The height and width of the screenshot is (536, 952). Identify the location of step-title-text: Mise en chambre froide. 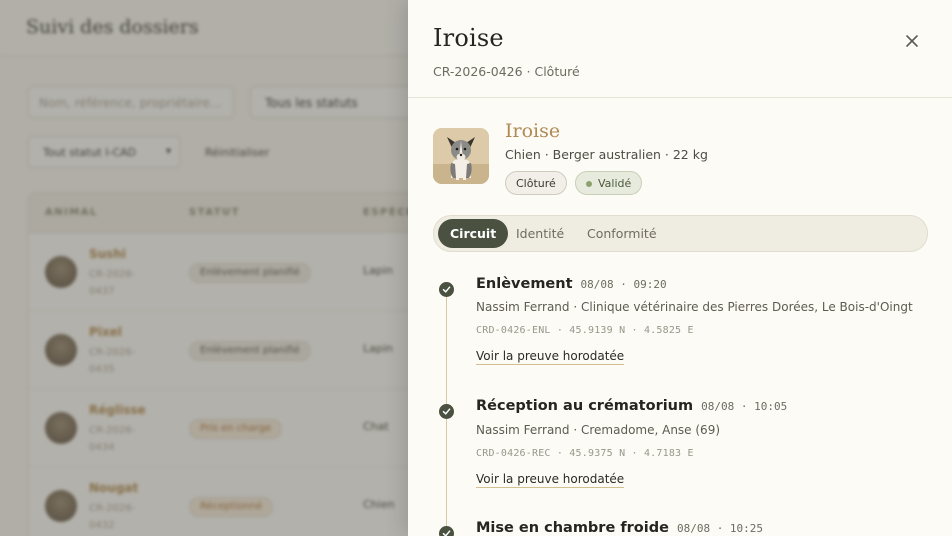
(572, 528).